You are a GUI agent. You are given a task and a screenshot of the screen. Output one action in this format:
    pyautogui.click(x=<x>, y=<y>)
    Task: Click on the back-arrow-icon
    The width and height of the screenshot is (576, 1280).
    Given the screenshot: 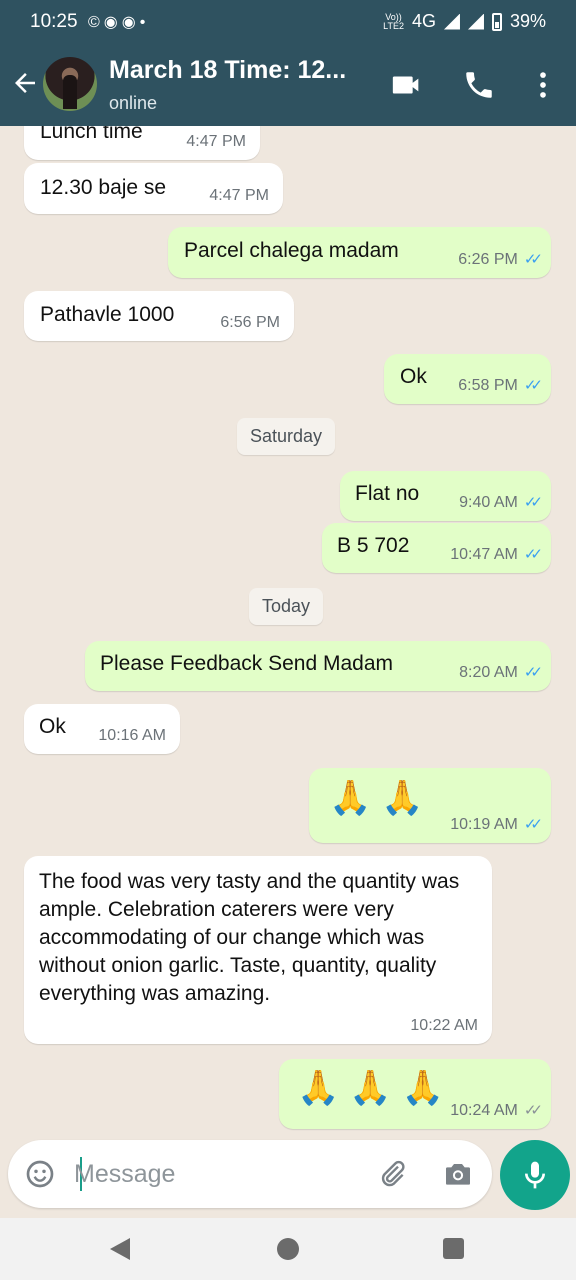 What is the action you would take?
    pyautogui.click(x=25, y=83)
    